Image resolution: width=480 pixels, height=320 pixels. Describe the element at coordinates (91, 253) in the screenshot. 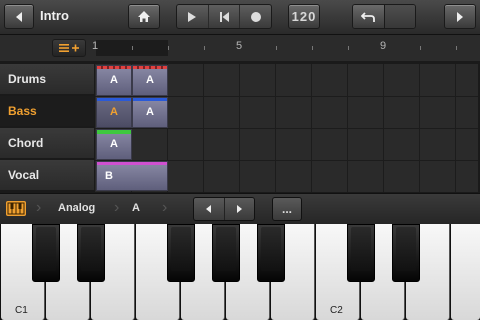

I see `piano-key-d-sharp1` at that location.